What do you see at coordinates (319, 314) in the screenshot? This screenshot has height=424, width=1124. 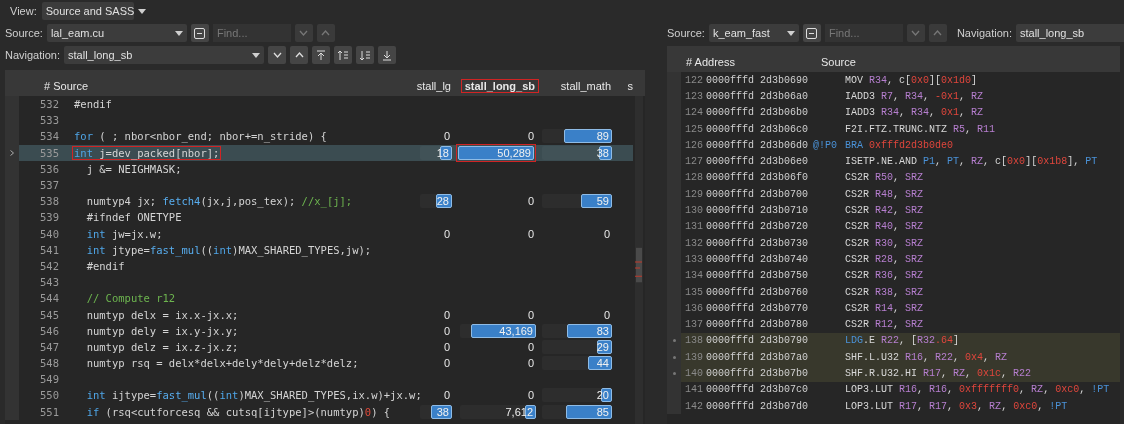 I see `source-row: 545 numtyp delx = ix.x-jx.x; 0 0 0` at bounding box center [319, 314].